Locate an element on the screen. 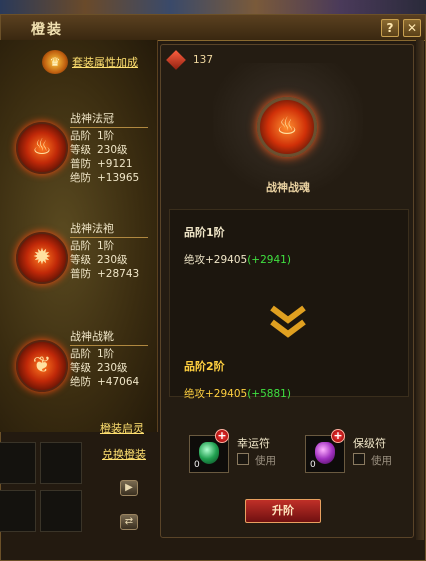  boots-icon: ❦ is located at coordinates (42, 366).